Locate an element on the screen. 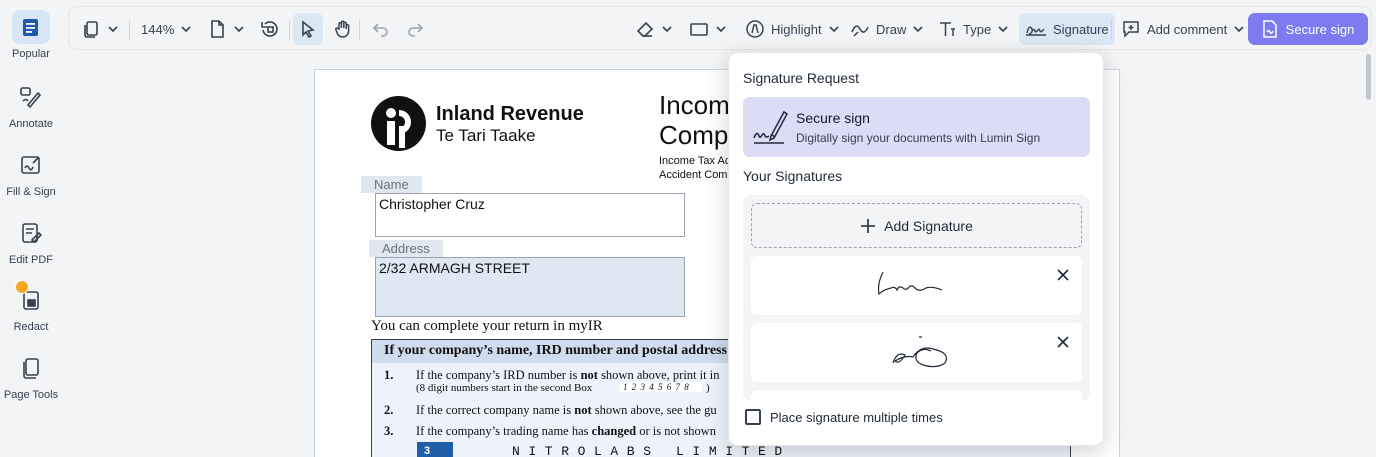 The image size is (1376, 457). undo-icon is located at coordinates (380, 30).